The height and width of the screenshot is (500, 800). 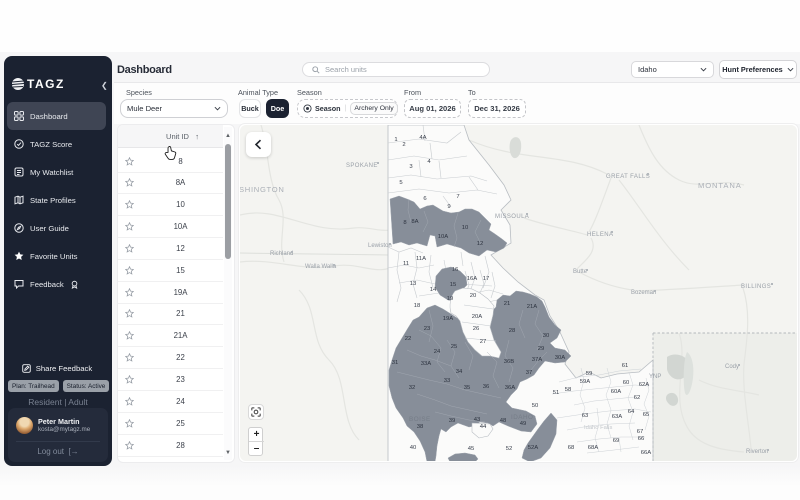 I want to click on svg-text: Lewiston, so click(x=380, y=246).